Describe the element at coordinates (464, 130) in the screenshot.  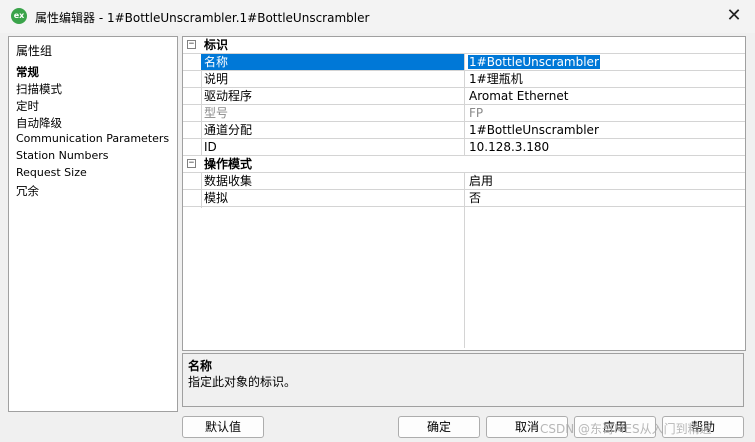
I see `property-row-channel: 通道分配 1#BottleUnscrambler` at that location.